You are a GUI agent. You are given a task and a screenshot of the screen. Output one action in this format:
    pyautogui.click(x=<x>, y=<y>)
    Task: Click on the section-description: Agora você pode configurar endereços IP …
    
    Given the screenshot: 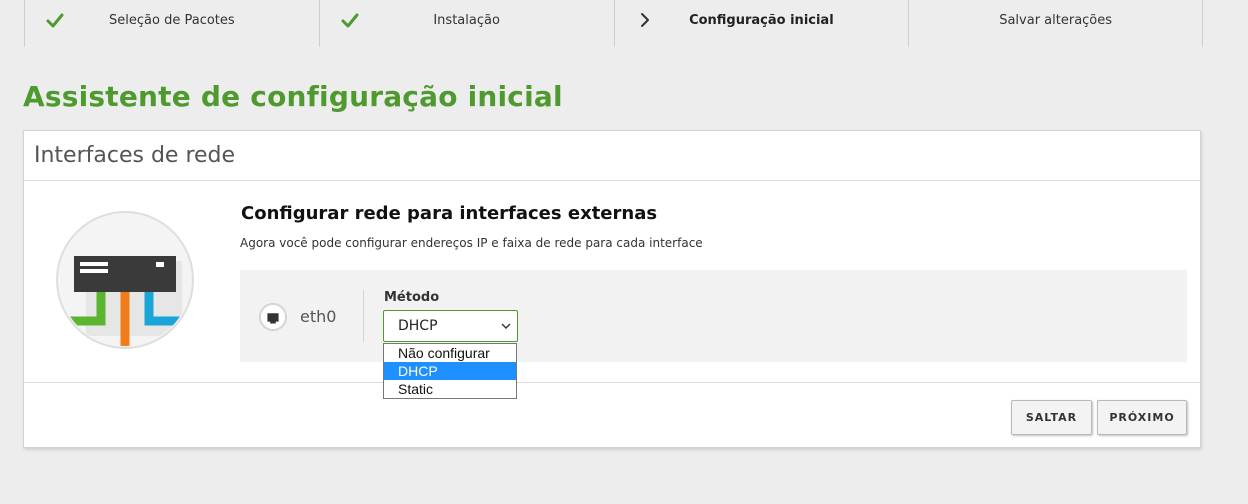 What is the action you would take?
    pyautogui.click(x=471, y=243)
    